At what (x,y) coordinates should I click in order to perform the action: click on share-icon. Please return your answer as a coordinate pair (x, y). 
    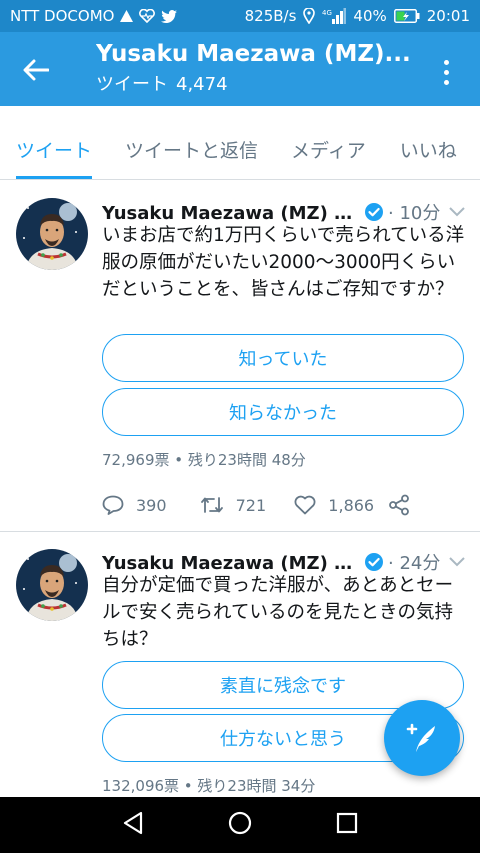
    Looking at the image, I should click on (399, 505).